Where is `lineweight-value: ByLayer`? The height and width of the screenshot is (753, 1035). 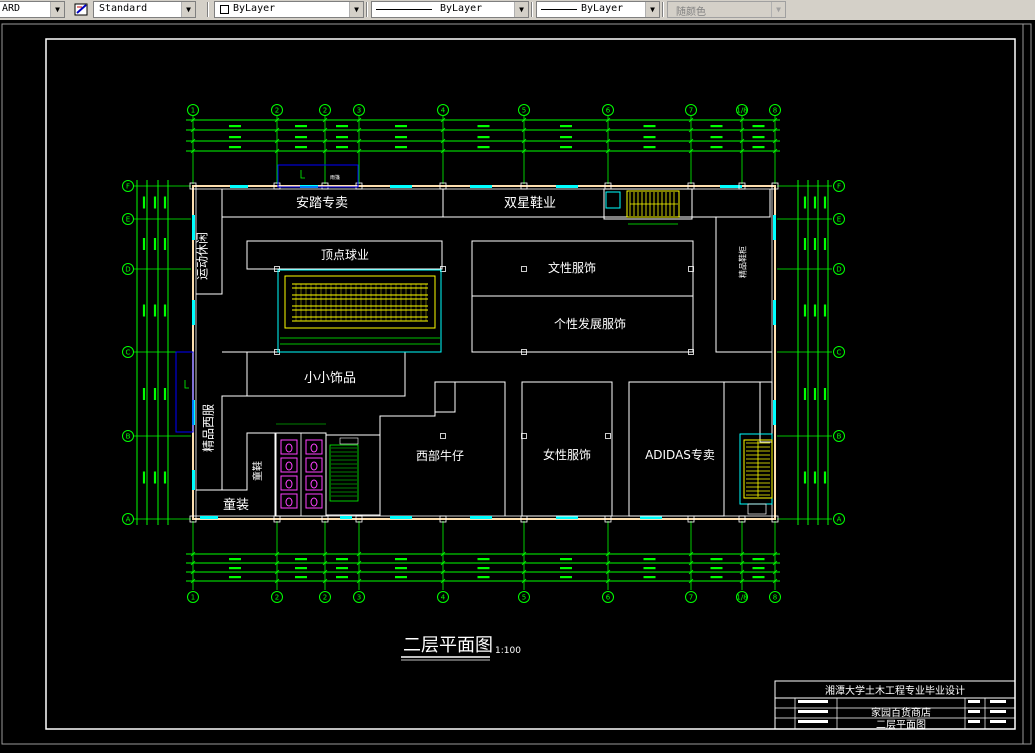
lineweight-value: ByLayer is located at coordinates (602, 8).